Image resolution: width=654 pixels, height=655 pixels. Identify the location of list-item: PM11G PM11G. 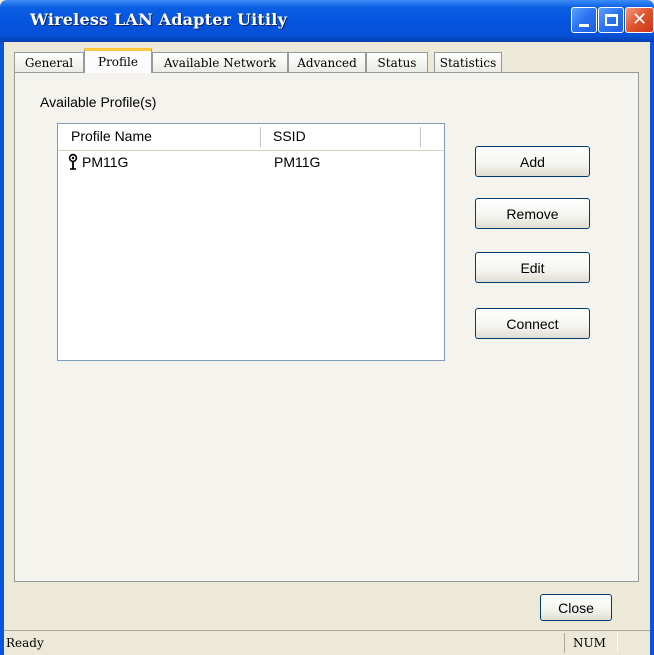
(251, 162).